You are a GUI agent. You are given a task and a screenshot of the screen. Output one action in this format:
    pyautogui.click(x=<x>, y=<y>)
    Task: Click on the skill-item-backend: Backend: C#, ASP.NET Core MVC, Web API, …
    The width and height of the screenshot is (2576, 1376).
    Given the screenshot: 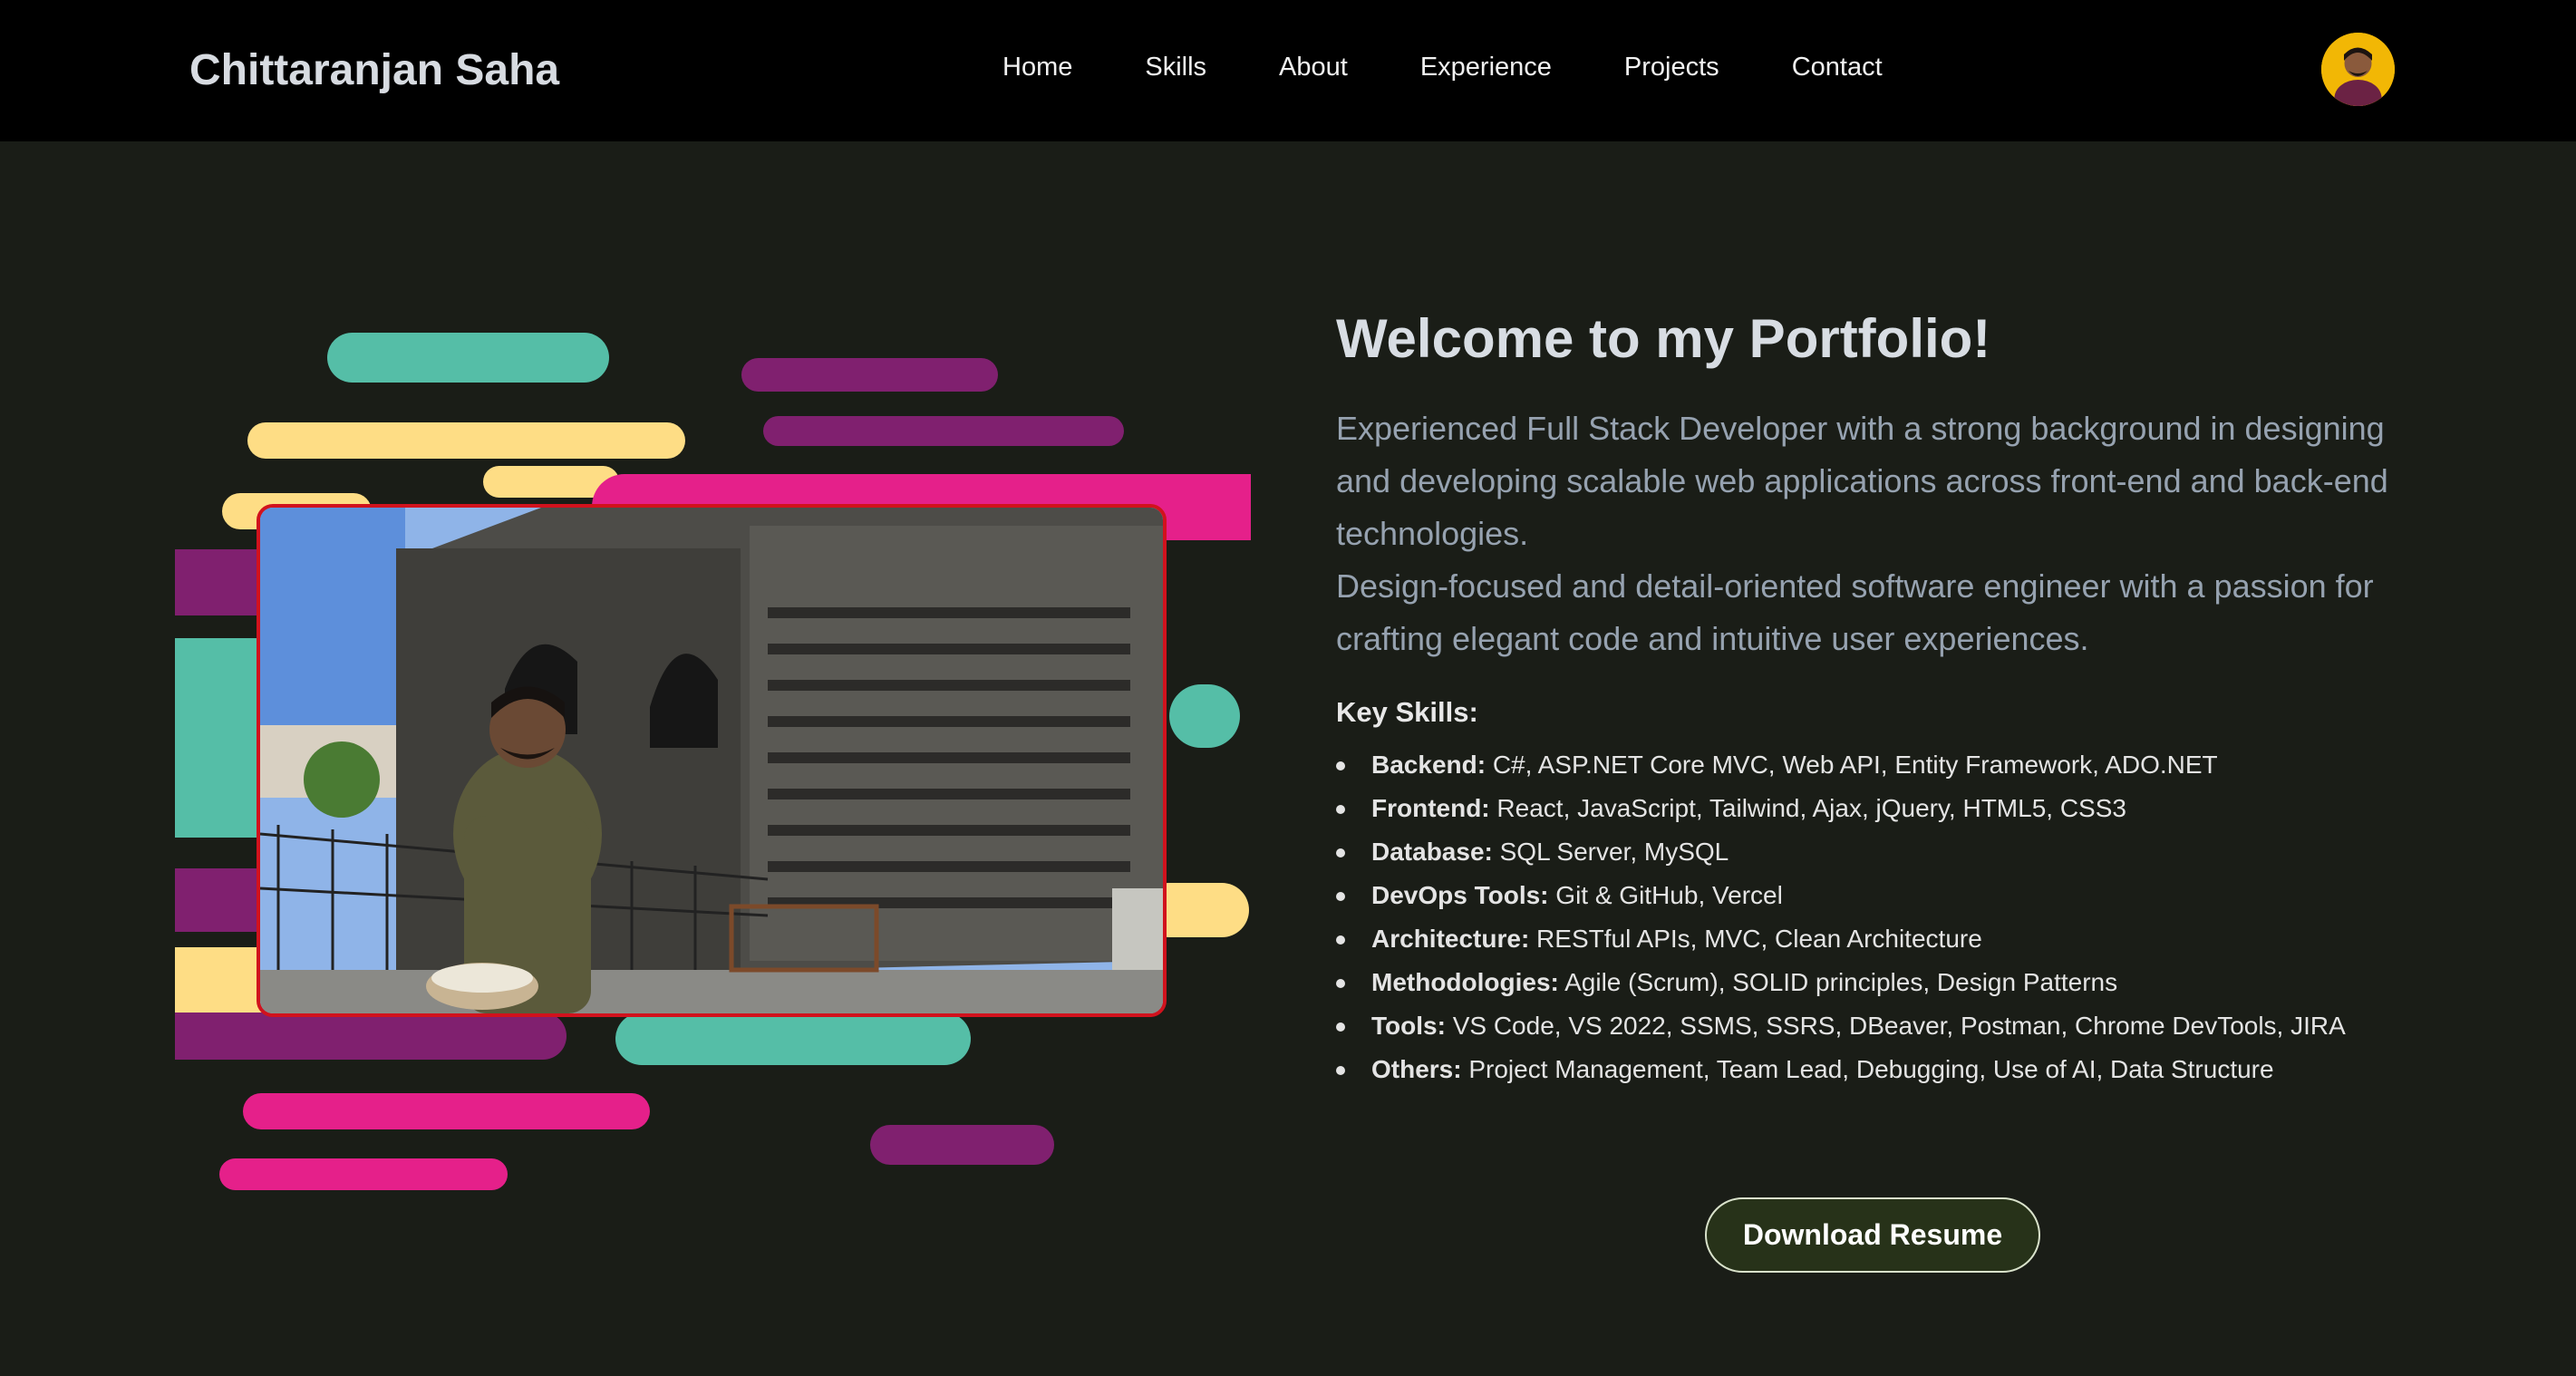 What is the action you would take?
    pyautogui.click(x=1871, y=765)
    